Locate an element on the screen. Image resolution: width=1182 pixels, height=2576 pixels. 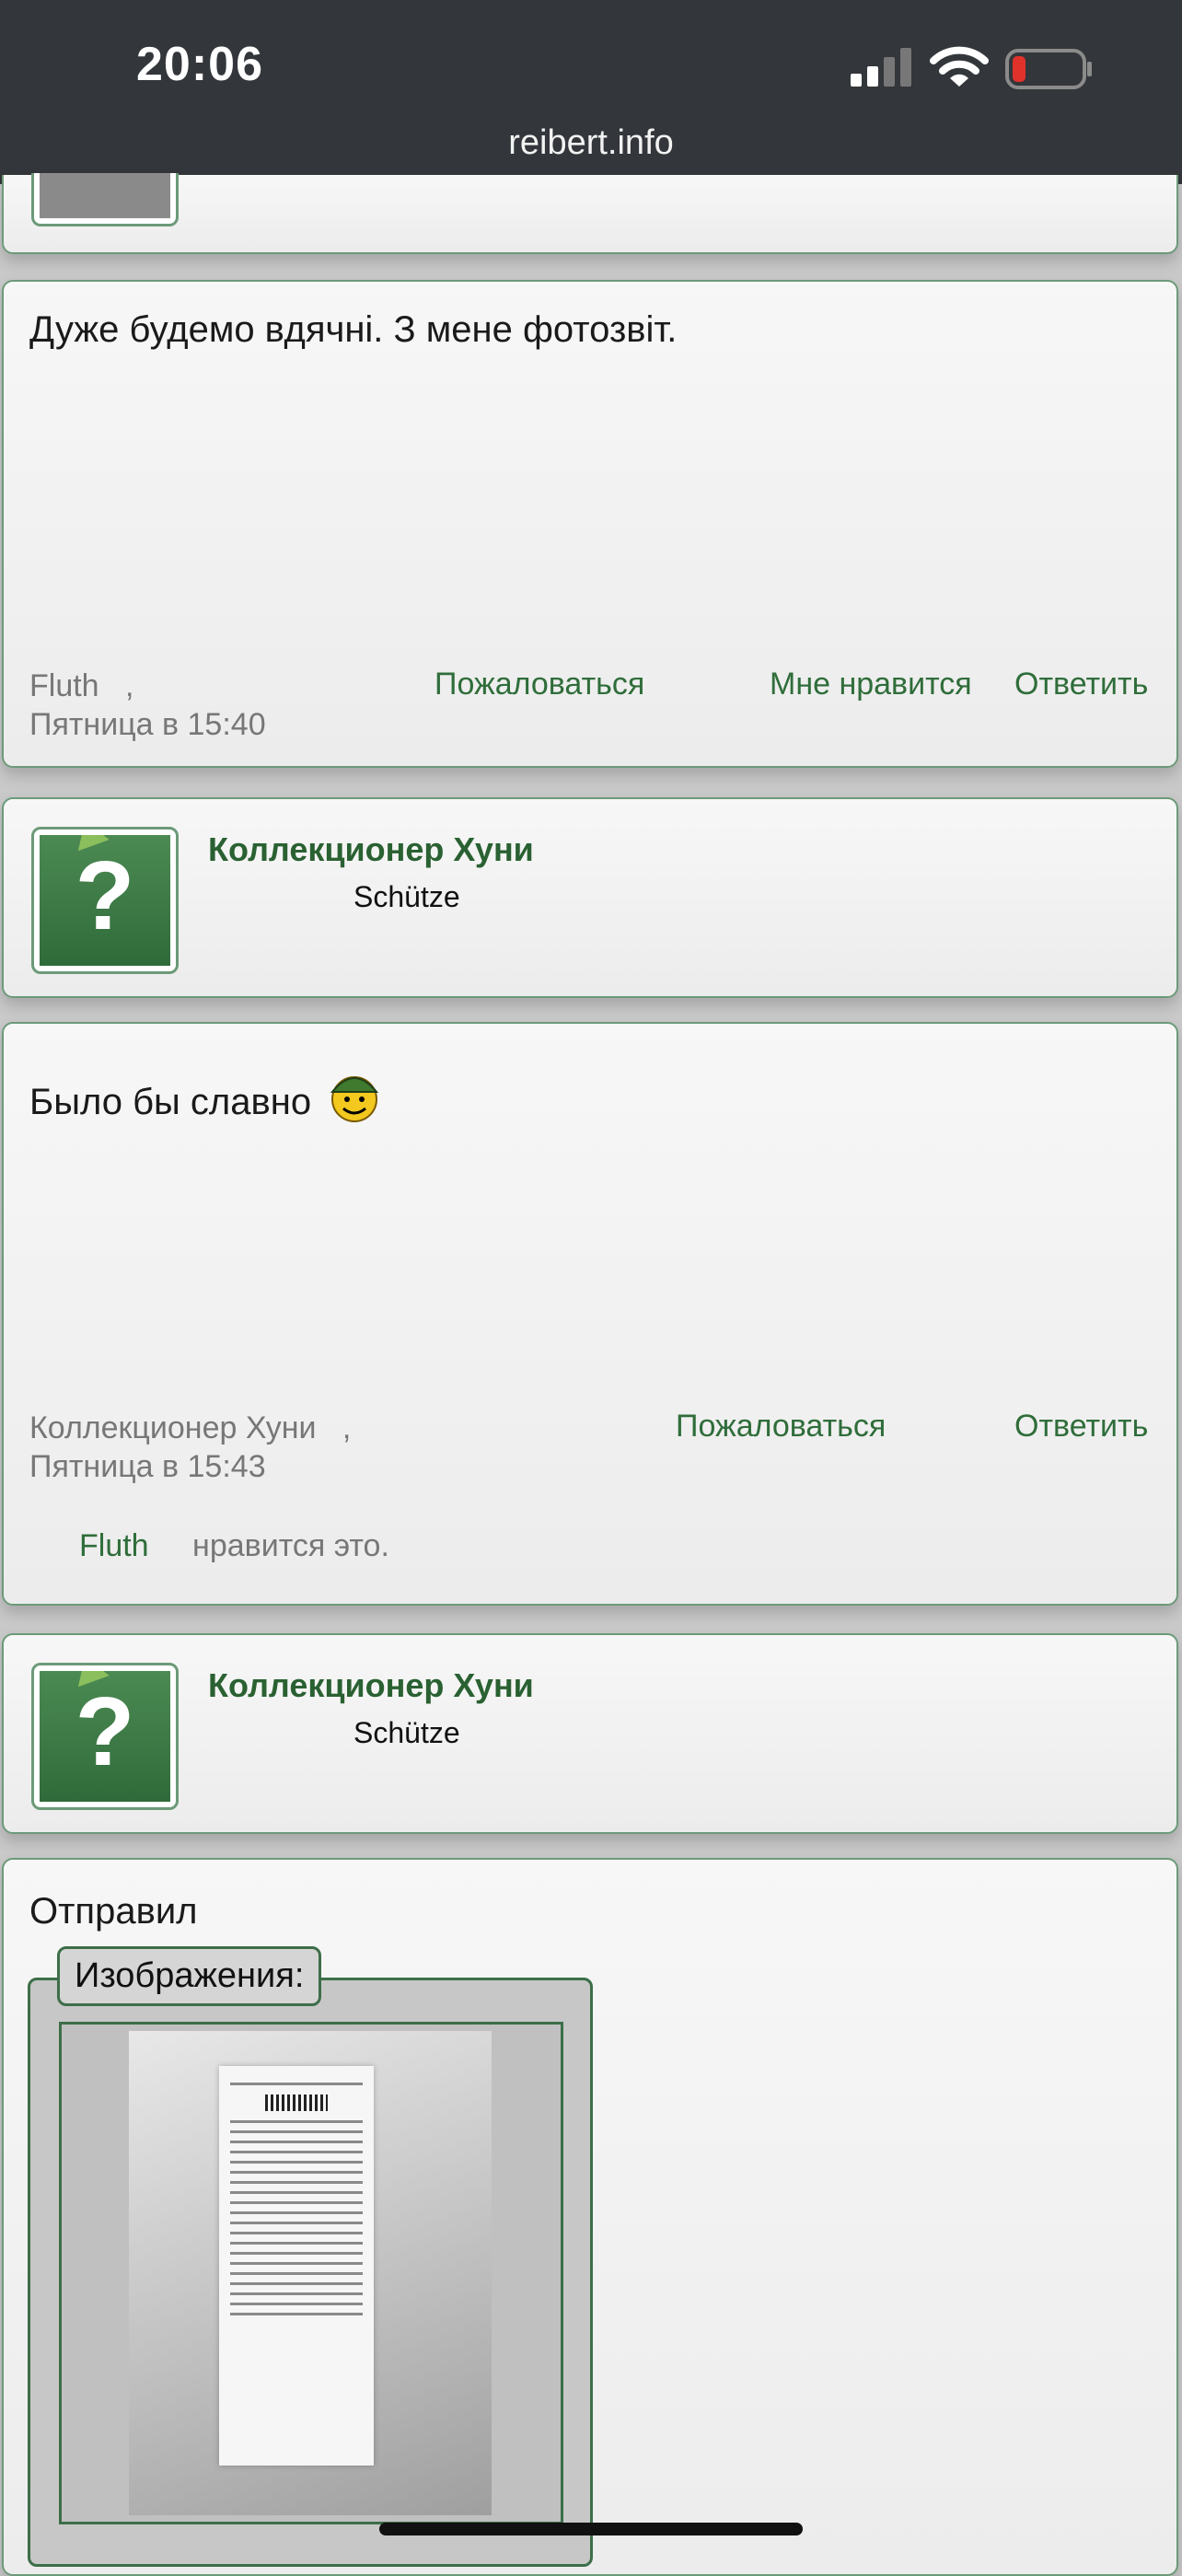
post-meta: Fluth , Пятница в 15:40 is located at coordinates (147, 705).